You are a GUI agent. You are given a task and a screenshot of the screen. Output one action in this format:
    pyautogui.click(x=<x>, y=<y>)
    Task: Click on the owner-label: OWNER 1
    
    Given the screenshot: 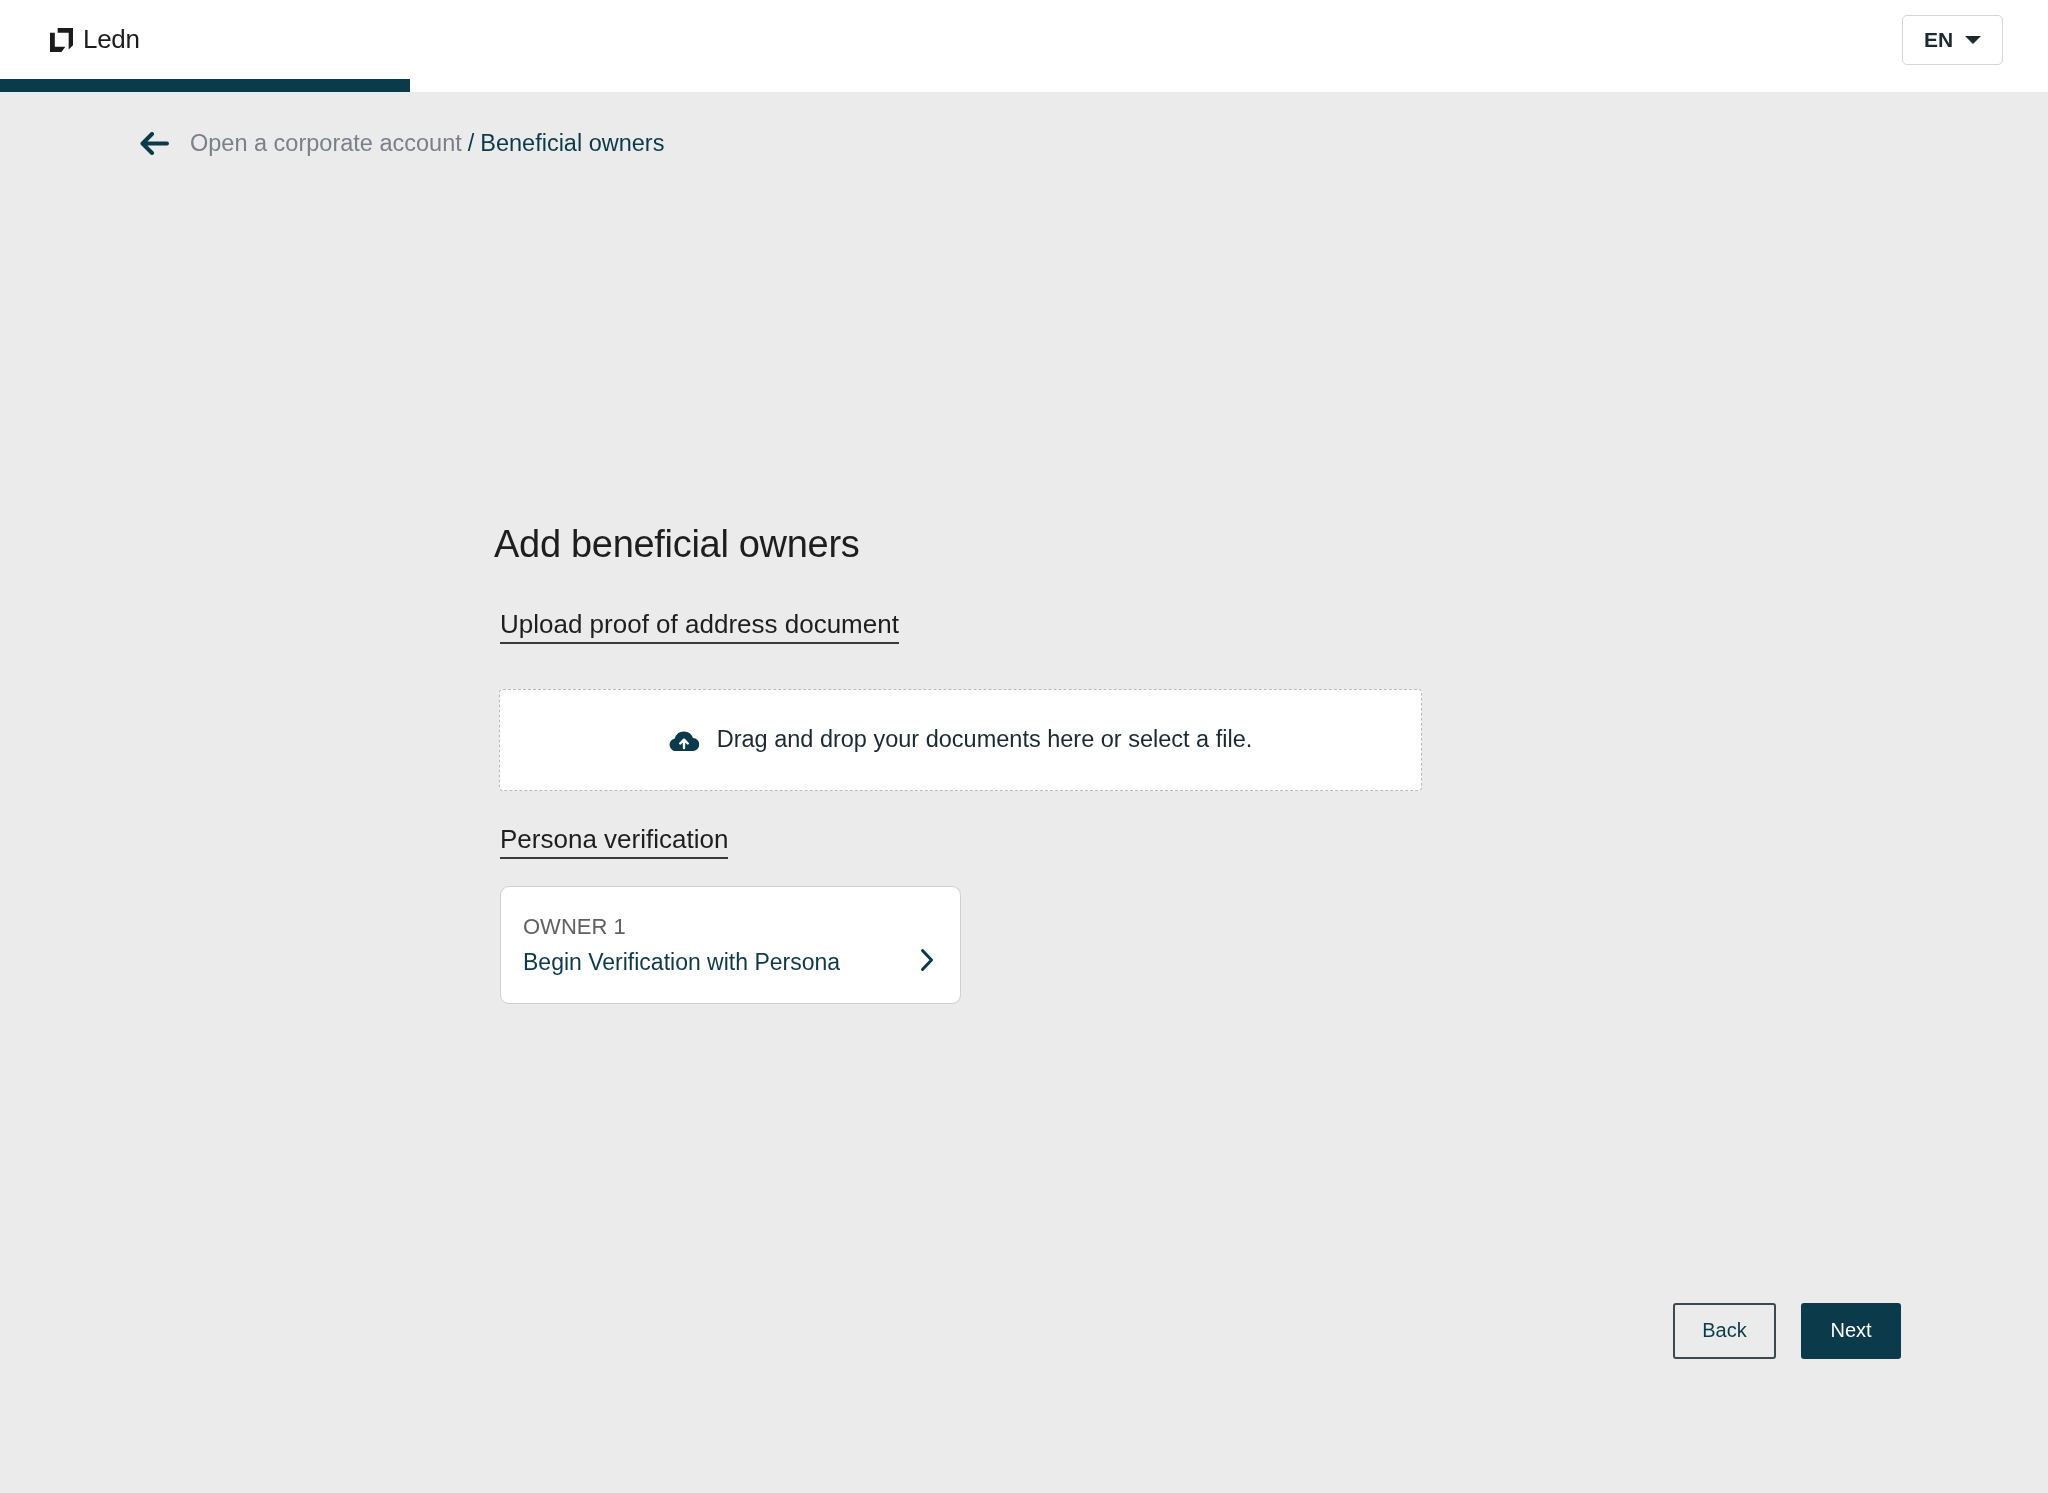 What is the action you would take?
    pyautogui.click(x=575, y=926)
    